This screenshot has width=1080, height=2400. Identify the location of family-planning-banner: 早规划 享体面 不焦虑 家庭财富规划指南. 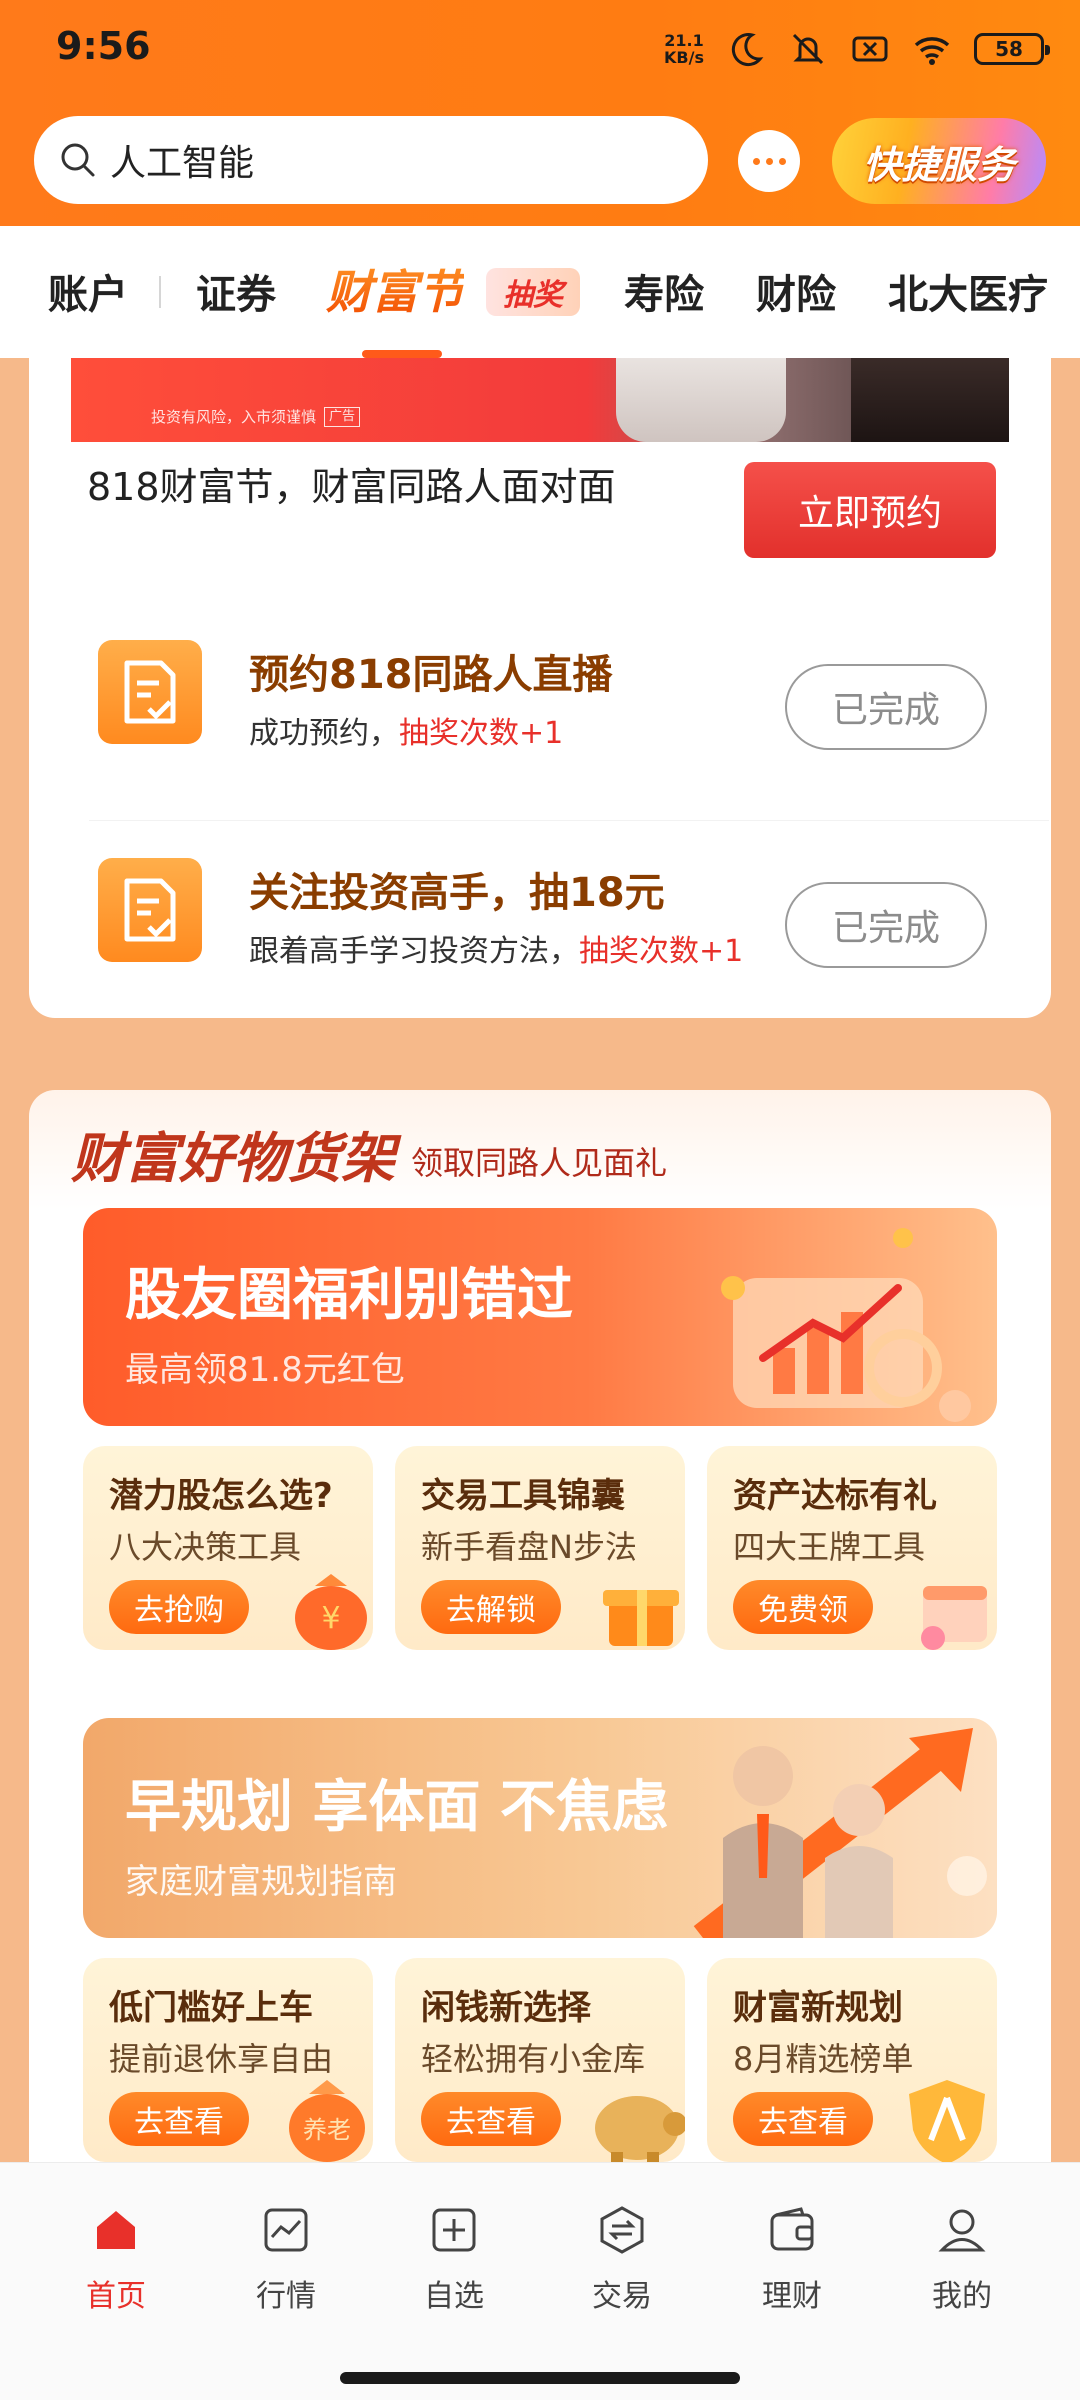
(540, 1828).